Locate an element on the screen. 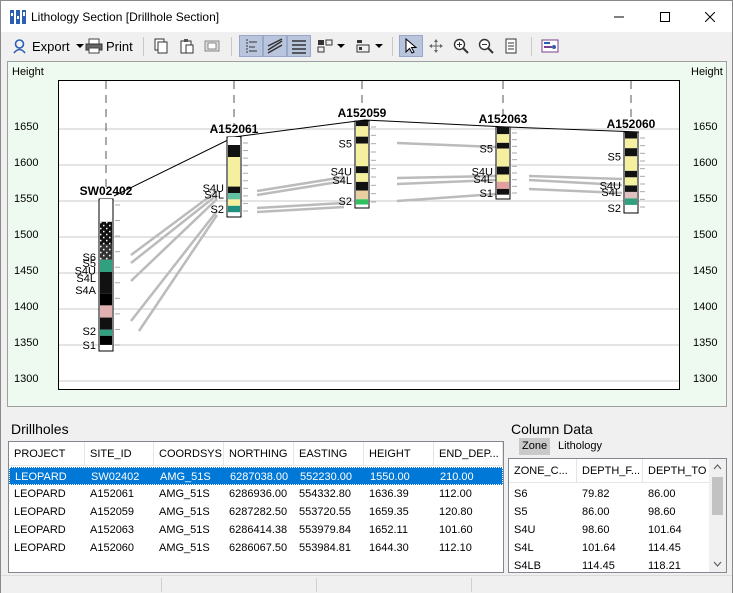 This screenshot has height=593, width=733. tab-lithology: Lithology is located at coordinates (580, 446).